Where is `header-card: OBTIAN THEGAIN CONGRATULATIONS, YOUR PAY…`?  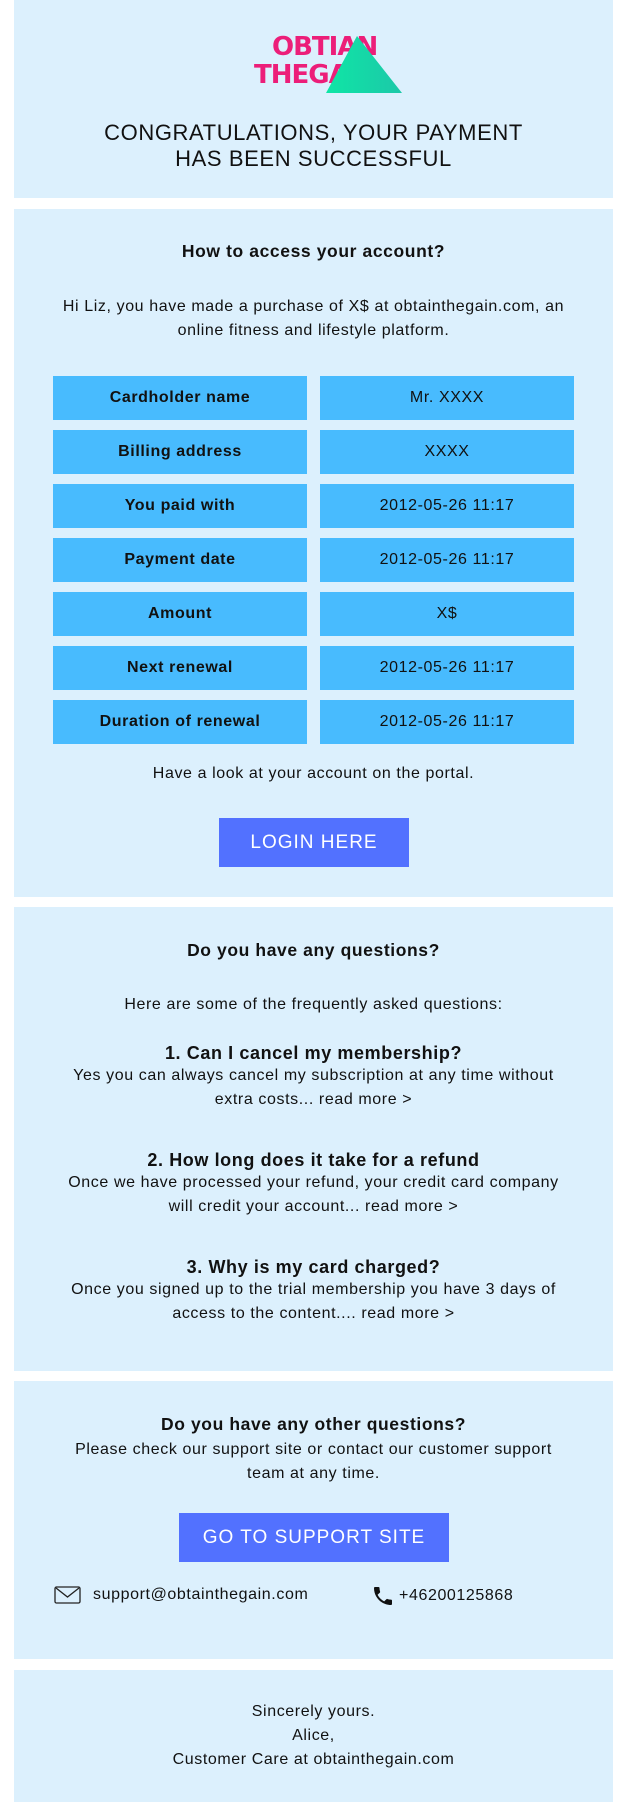 header-card: OBTIAN THEGAIN CONGRATULATIONS, YOUR PAY… is located at coordinates (313, 99).